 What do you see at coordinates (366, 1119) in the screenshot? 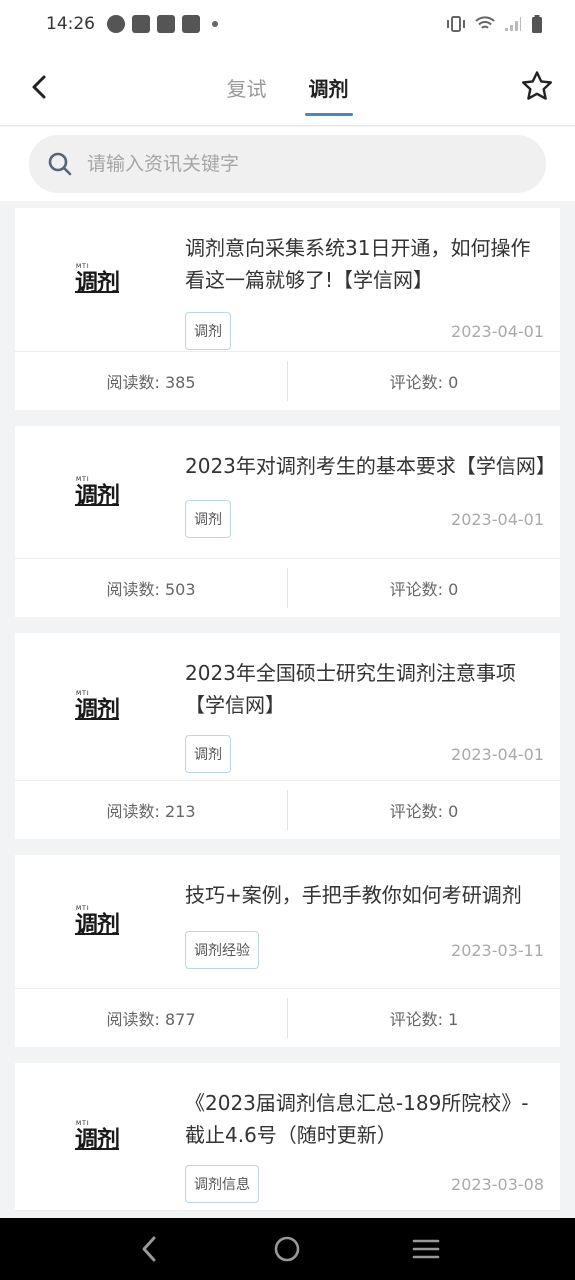
I see `article-title: 《2023届调剂信息汇总-189所院校》-截止4.6号（随时更新）` at bounding box center [366, 1119].